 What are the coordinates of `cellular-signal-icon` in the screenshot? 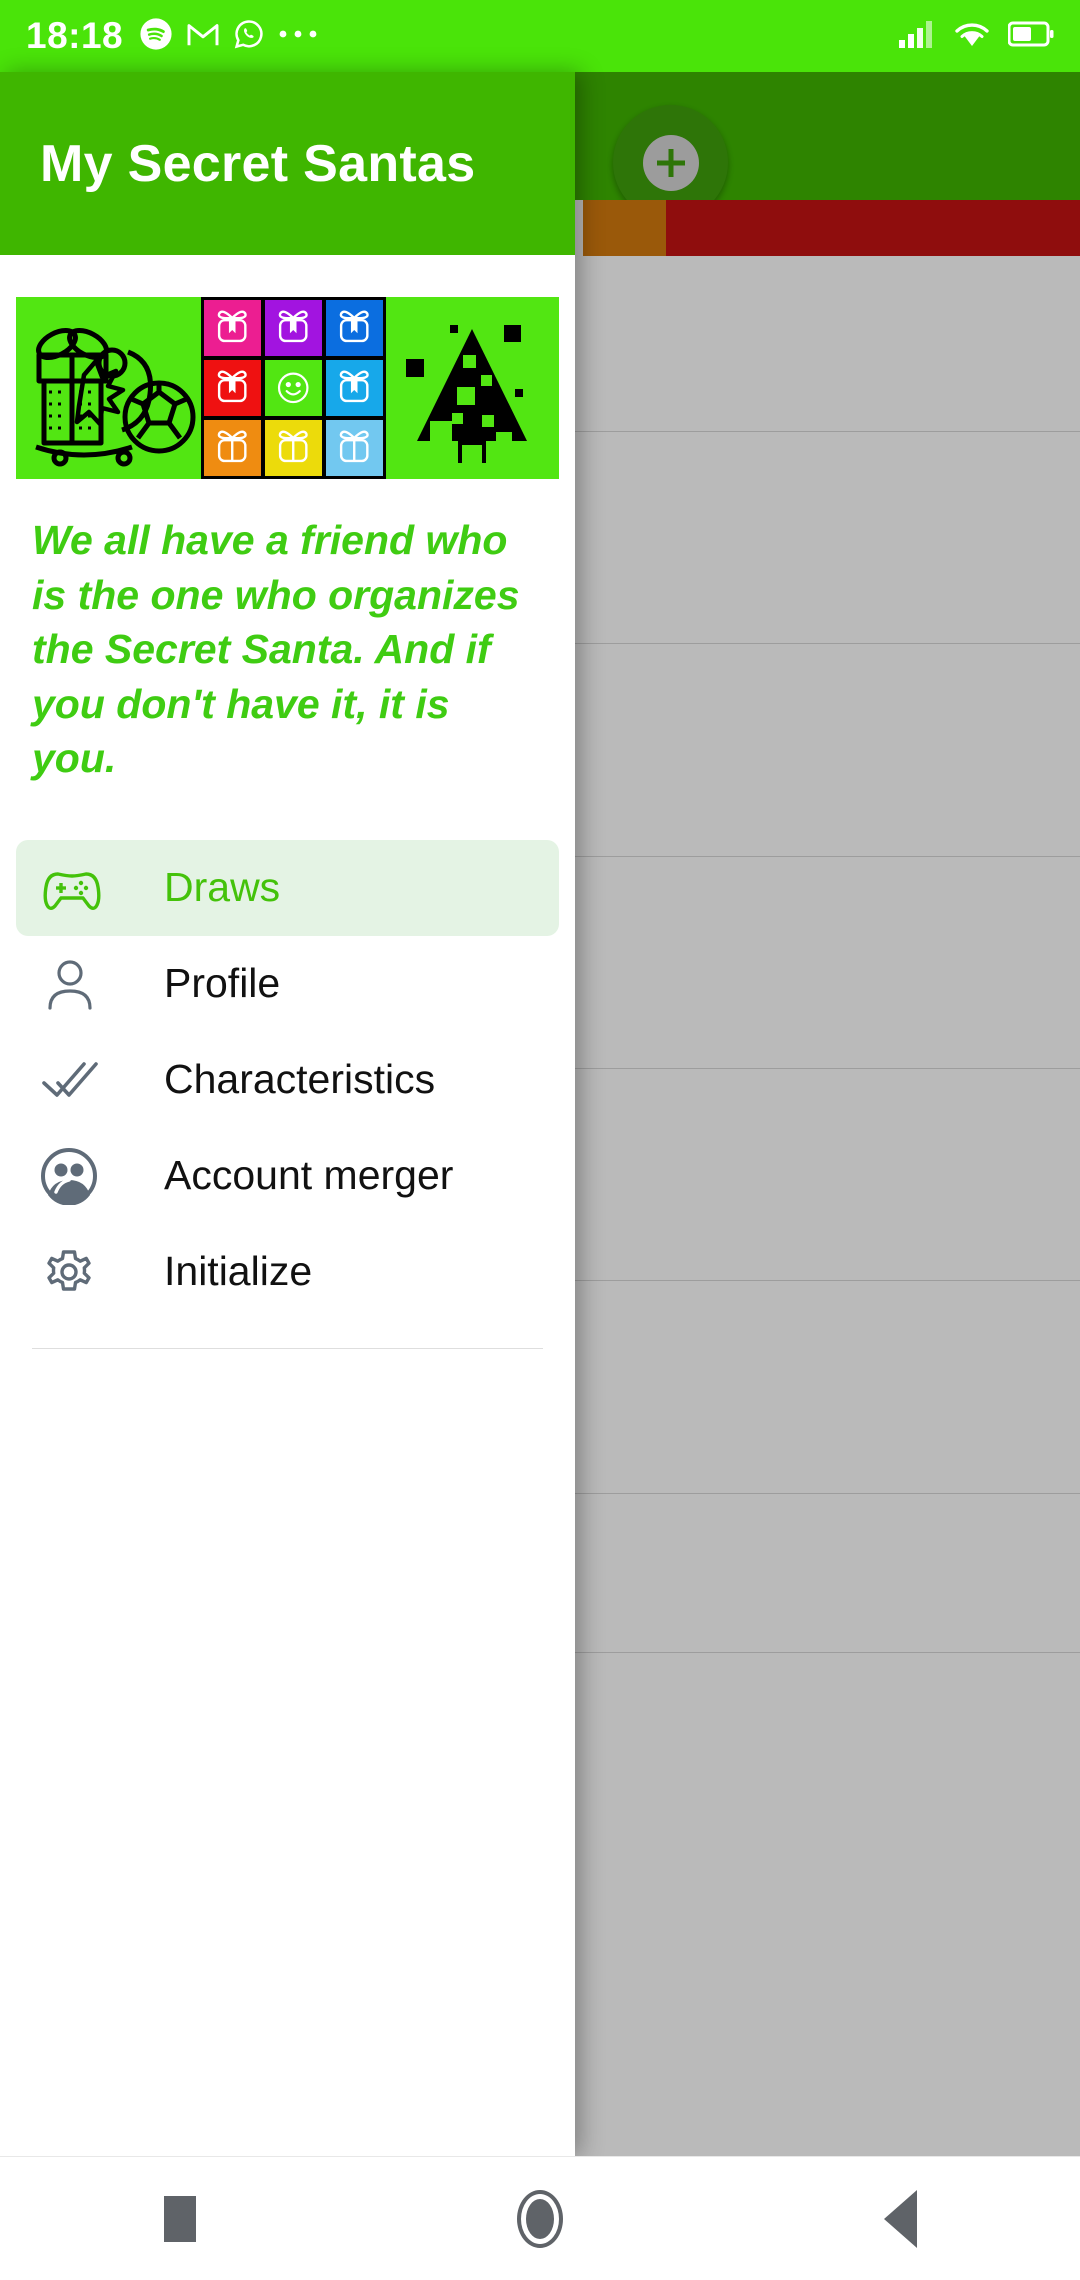 It's located at (917, 36).